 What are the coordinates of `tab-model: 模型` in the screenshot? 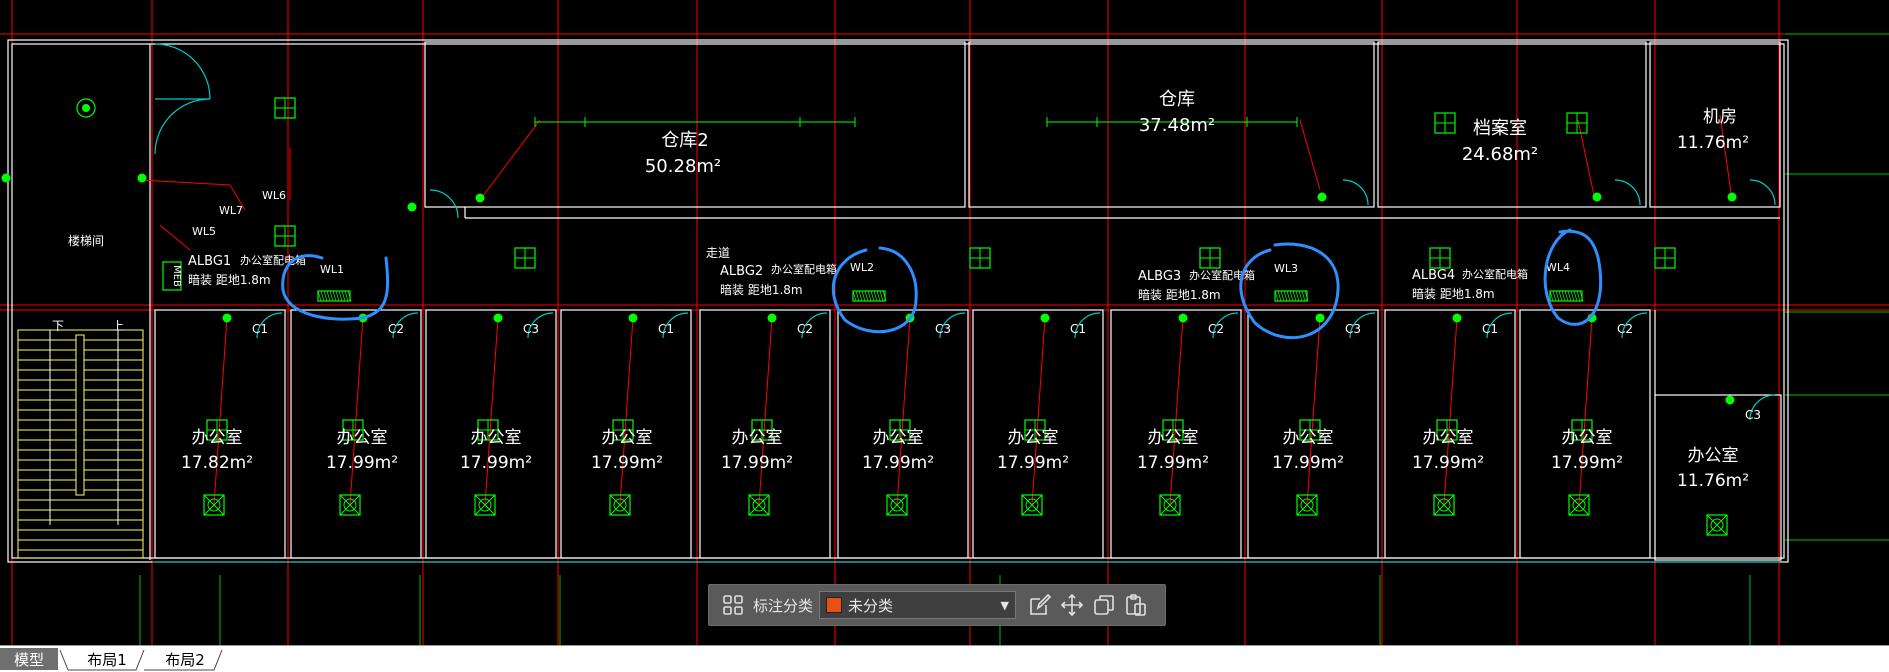 It's located at (29, 659).